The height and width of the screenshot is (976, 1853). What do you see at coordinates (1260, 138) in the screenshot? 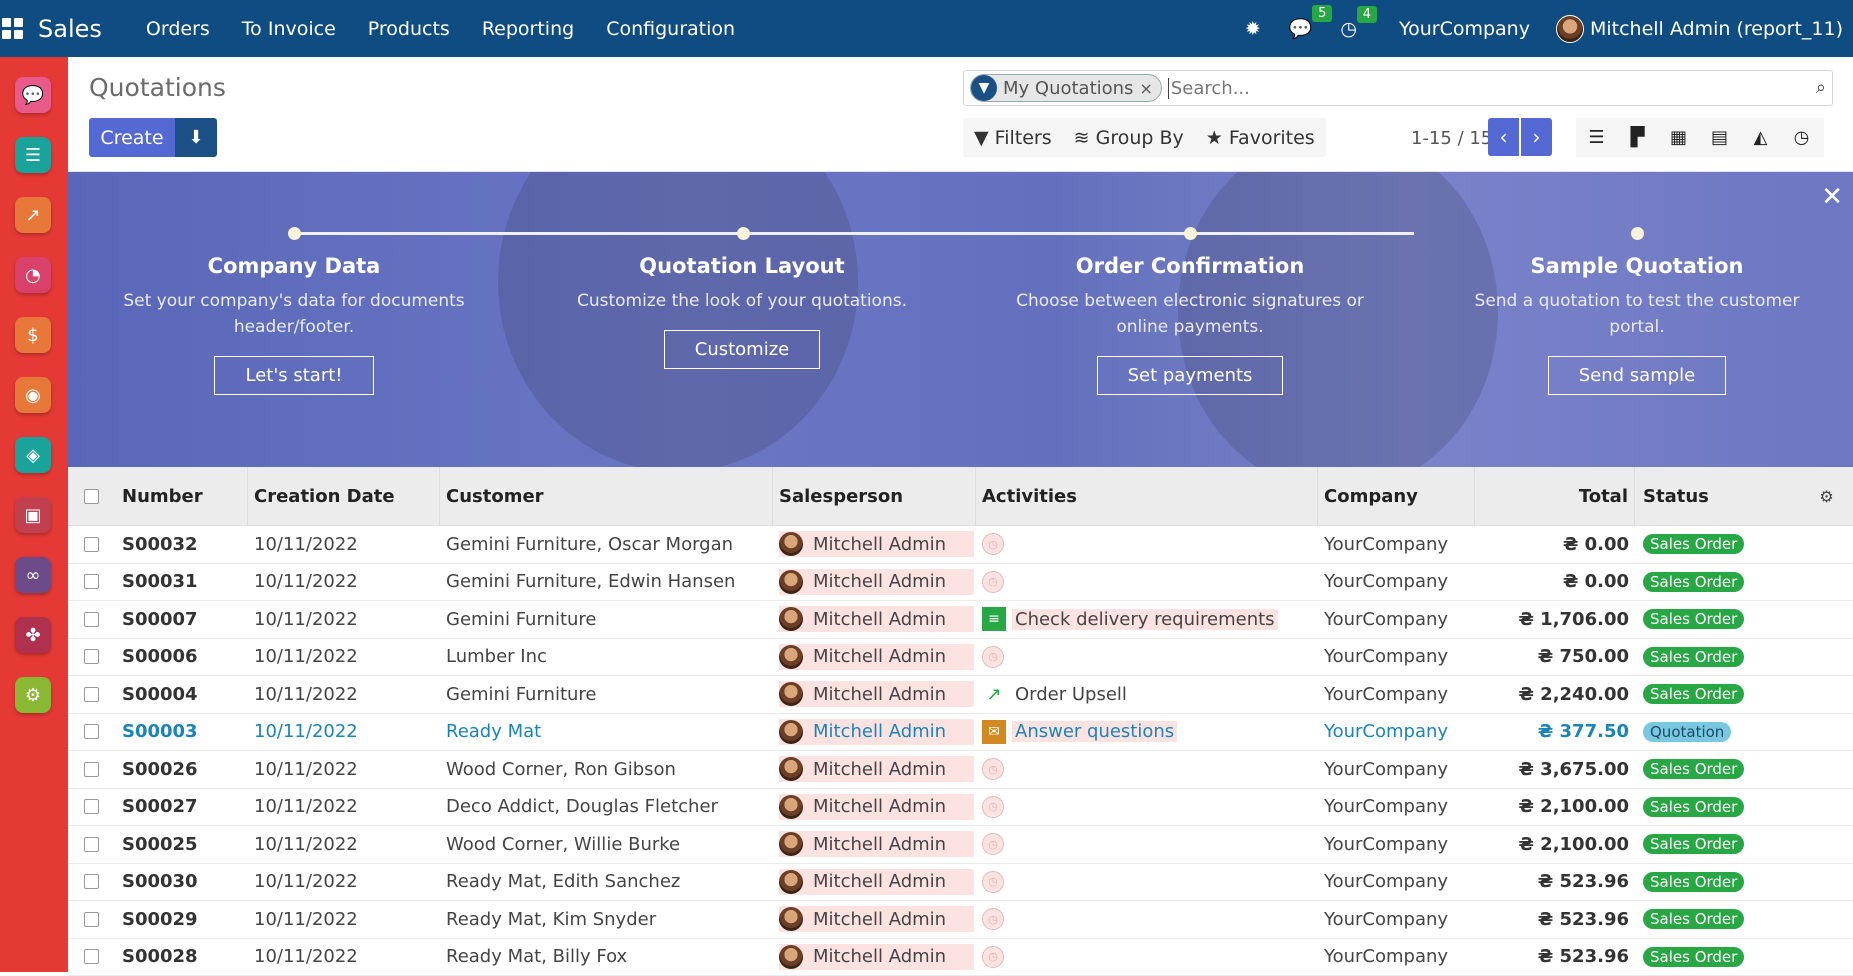
I see `favorites-button: ★ Favorites` at bounding box center [1260, 138].